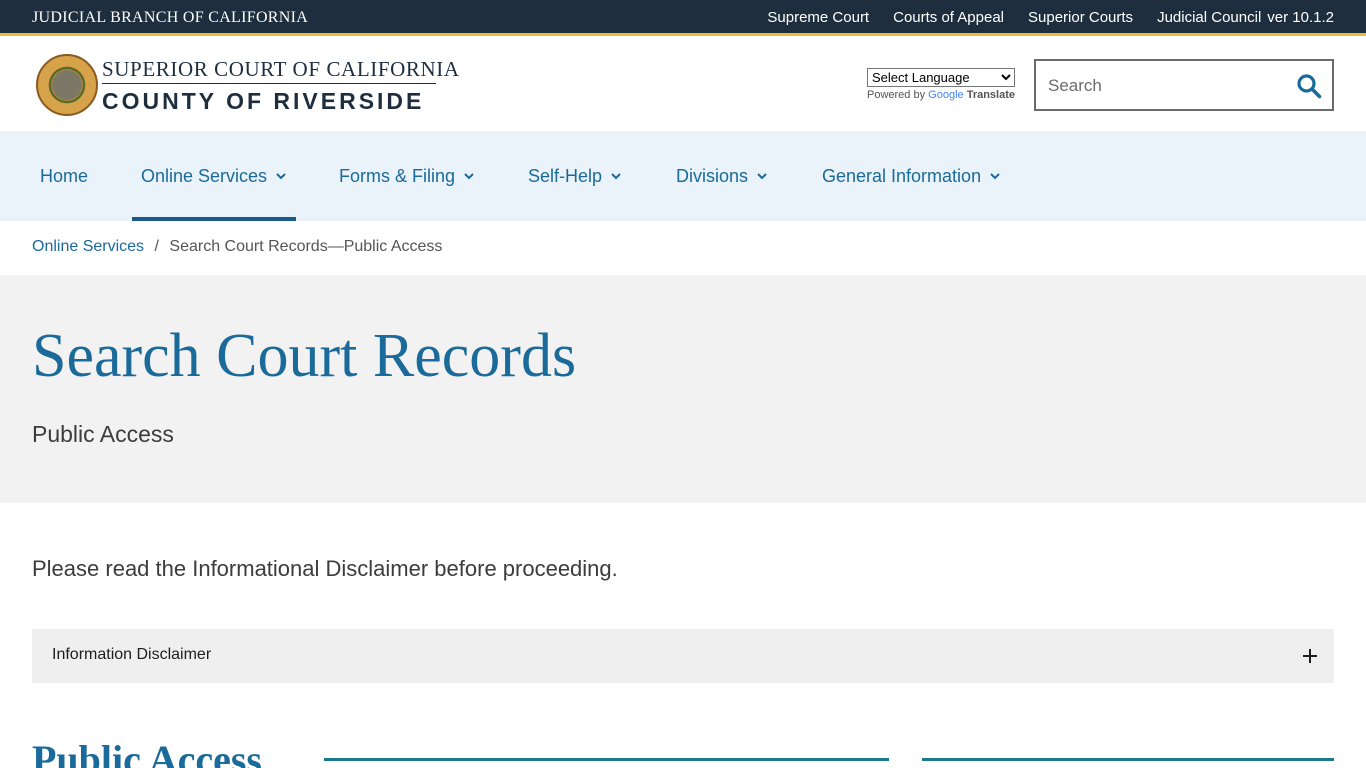 This screenshot has width=1366, height=768. I want to click on translate-label: Translate, so click(991, 95).